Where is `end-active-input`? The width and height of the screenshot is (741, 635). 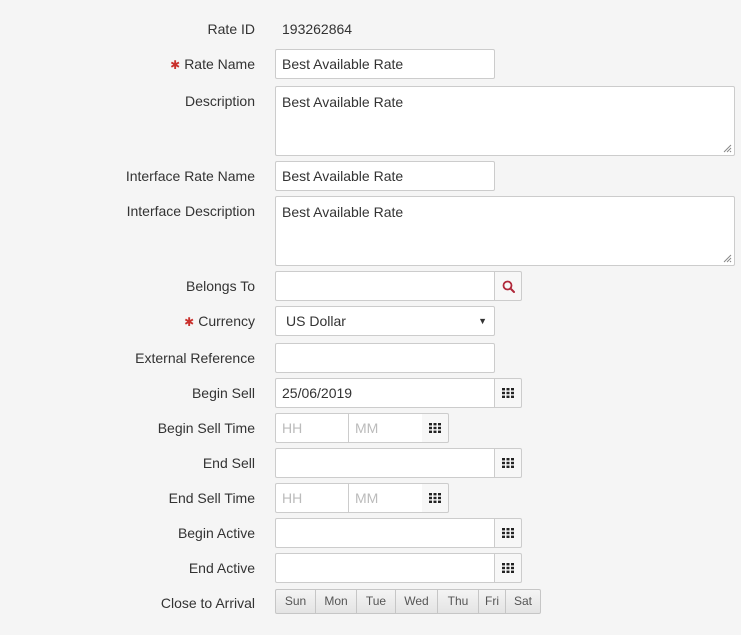 end-active-input is located at coordinates (385, 568).